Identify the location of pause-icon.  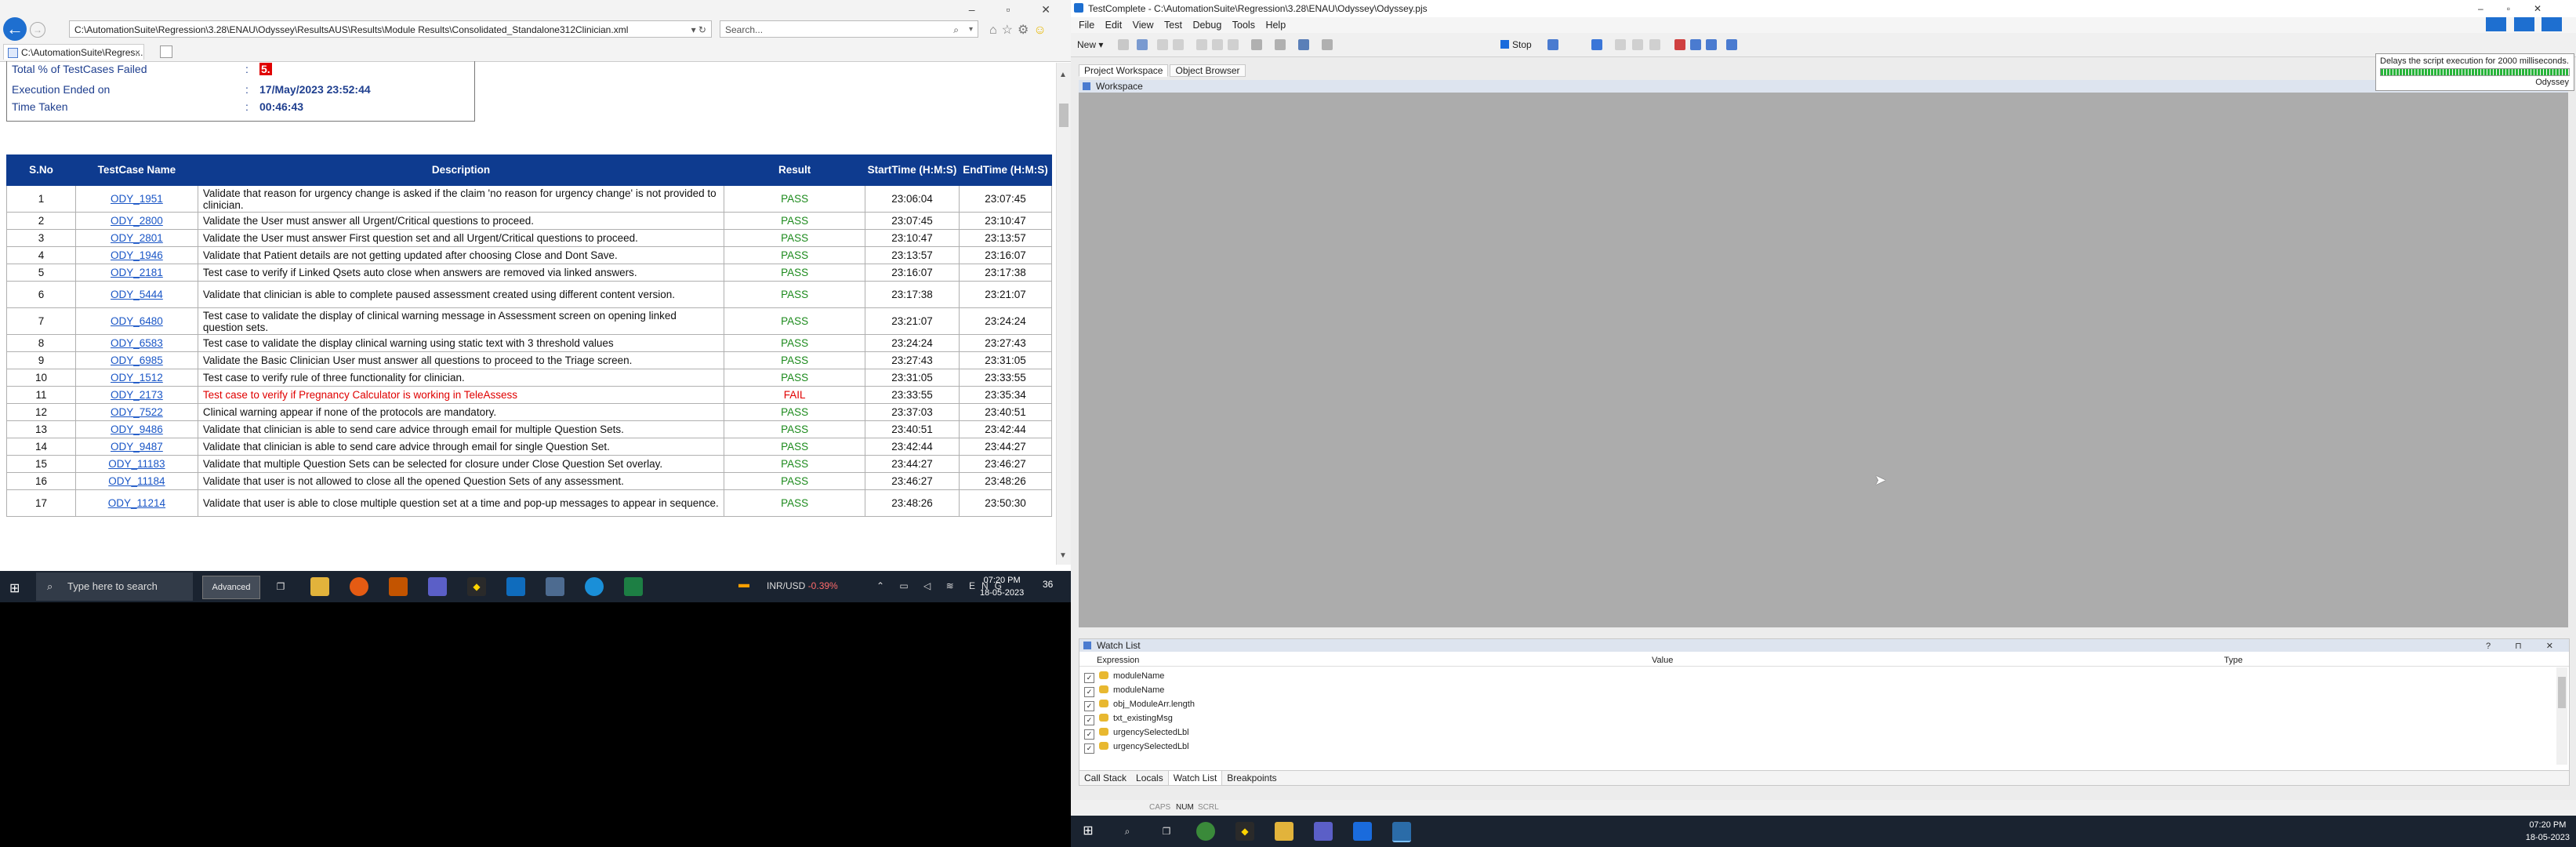
(2524, 24).